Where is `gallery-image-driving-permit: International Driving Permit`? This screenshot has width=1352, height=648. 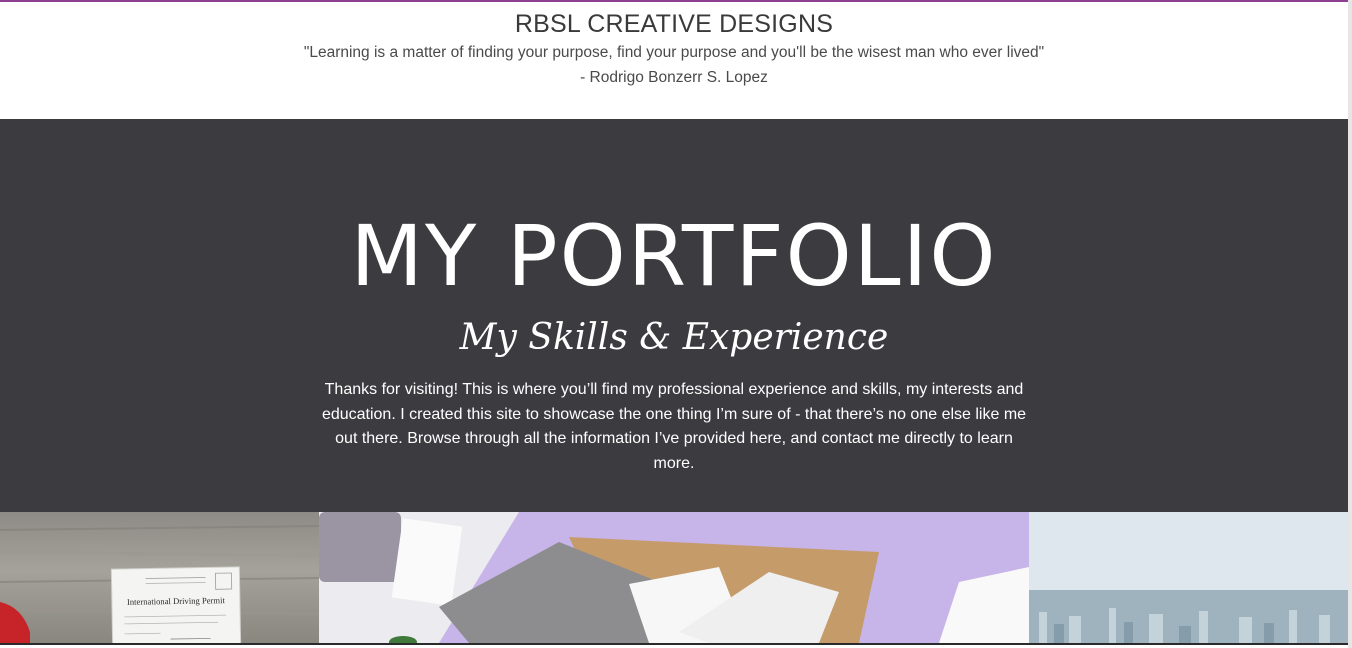 gallery-image-driving-permit: International Driving Permit is located at coordinates (159, 577).